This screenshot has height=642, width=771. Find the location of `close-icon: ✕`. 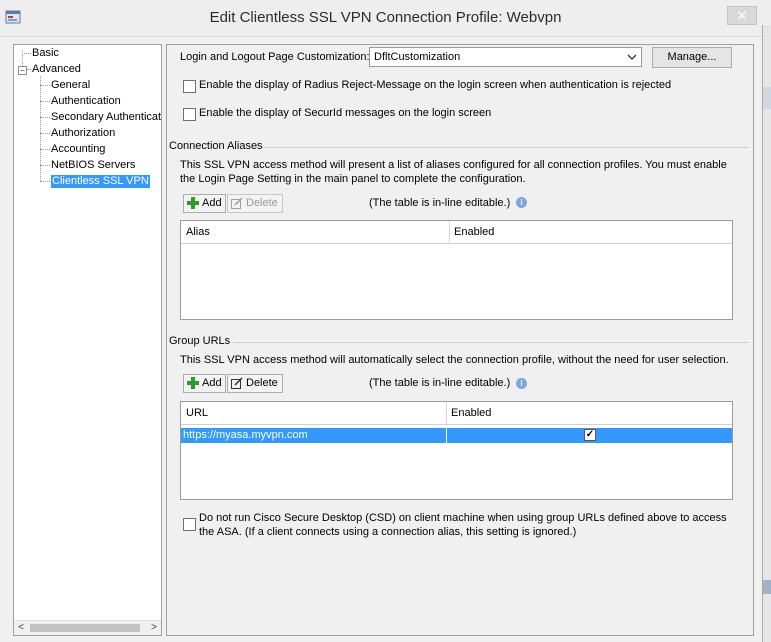

close-icon: ✕ is located at coordinates (742, 15).